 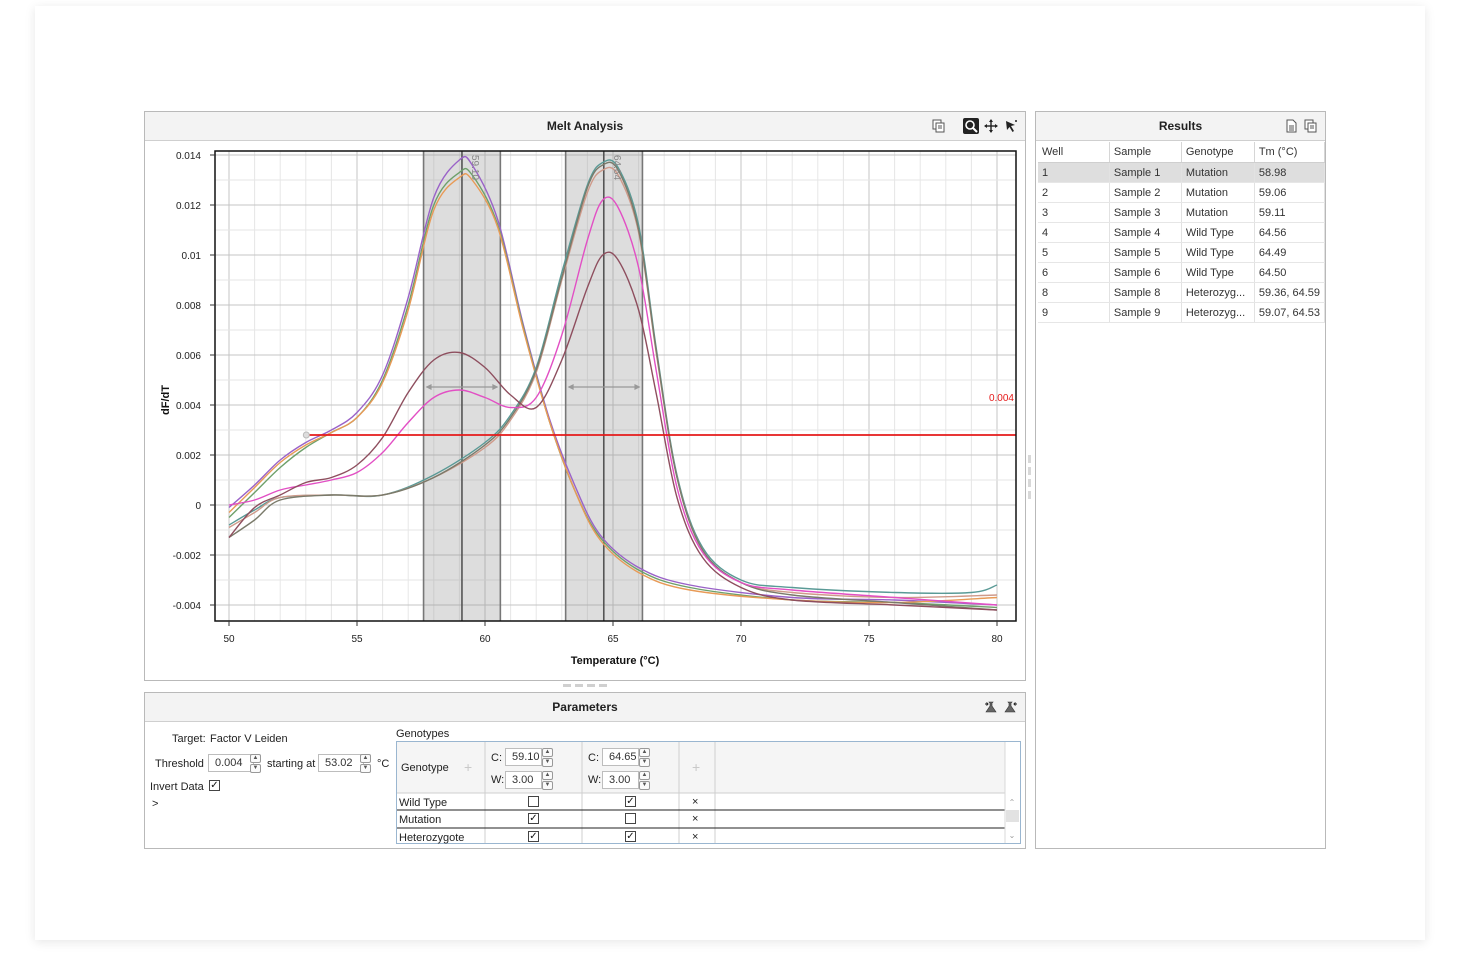 I want to click on cell-sample: Sample 2, so click(x=1145, y=192).